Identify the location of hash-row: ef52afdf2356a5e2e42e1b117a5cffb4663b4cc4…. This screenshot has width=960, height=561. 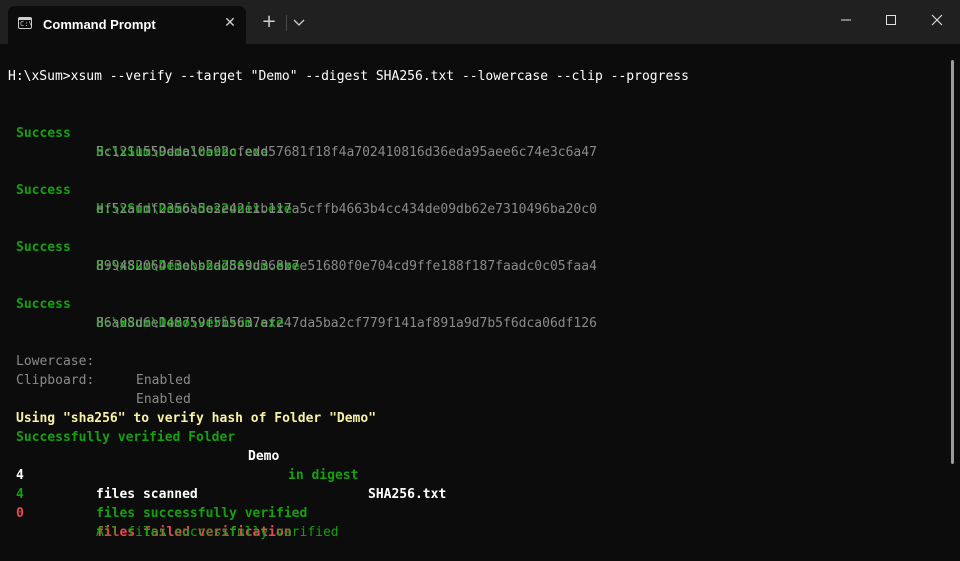
(302, 199).